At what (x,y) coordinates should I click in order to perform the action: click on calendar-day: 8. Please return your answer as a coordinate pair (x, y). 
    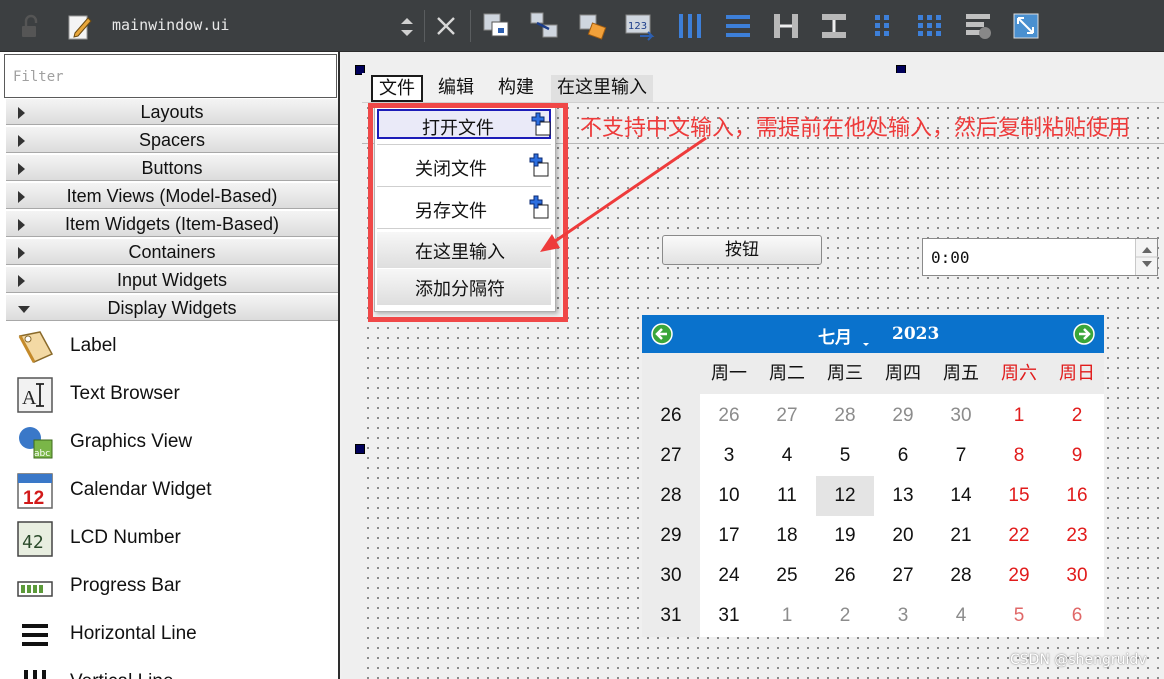
    Looking at the image, I should click on (1019, 456).